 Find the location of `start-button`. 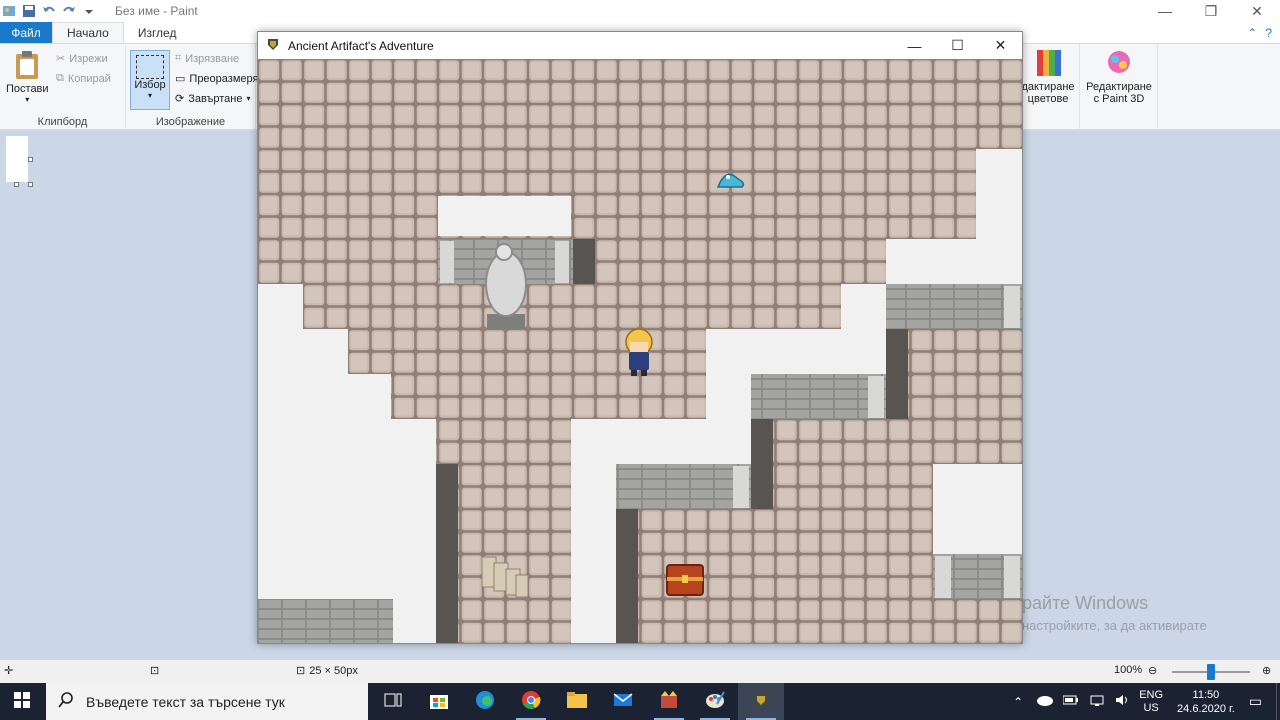

start-button is located at coordinates (22, 701).